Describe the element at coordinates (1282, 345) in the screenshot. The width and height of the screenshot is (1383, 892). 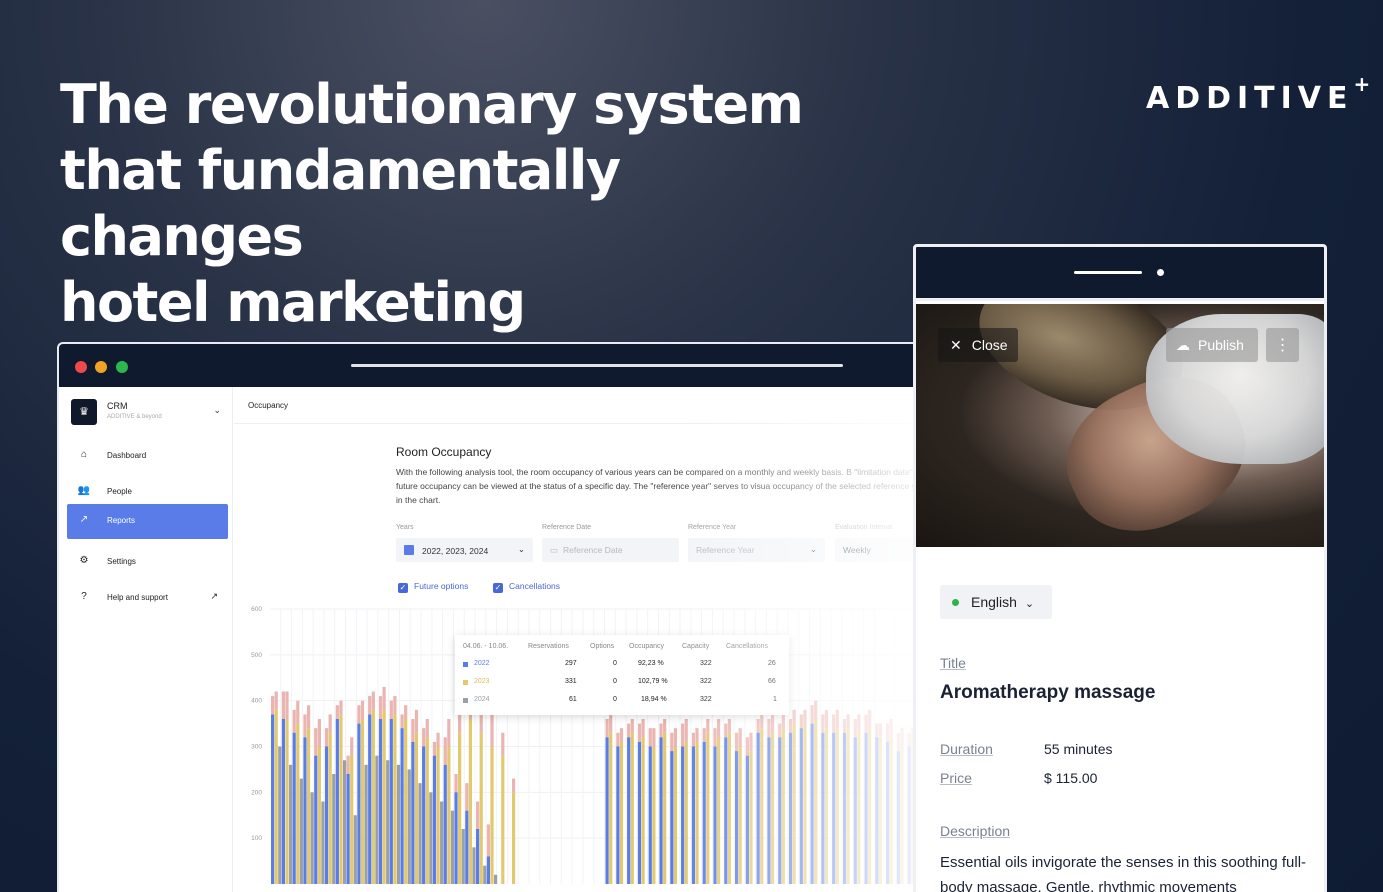
I see `more-options-button: ⋮` at that location.